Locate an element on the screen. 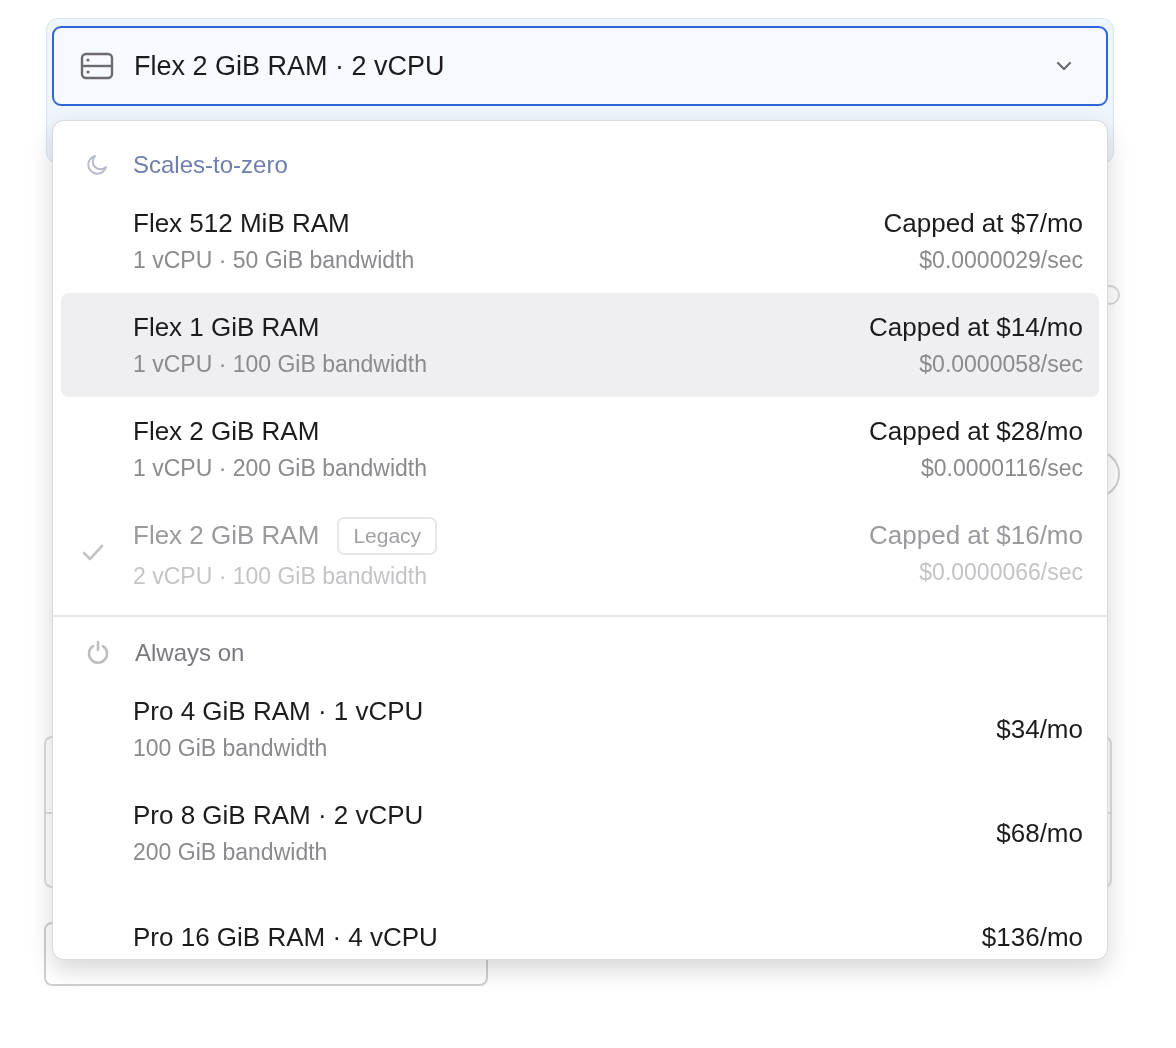 The image size is (1176, 1048). plan-name: Flex 512 MiB RAM is located at coordinates (241, 223).